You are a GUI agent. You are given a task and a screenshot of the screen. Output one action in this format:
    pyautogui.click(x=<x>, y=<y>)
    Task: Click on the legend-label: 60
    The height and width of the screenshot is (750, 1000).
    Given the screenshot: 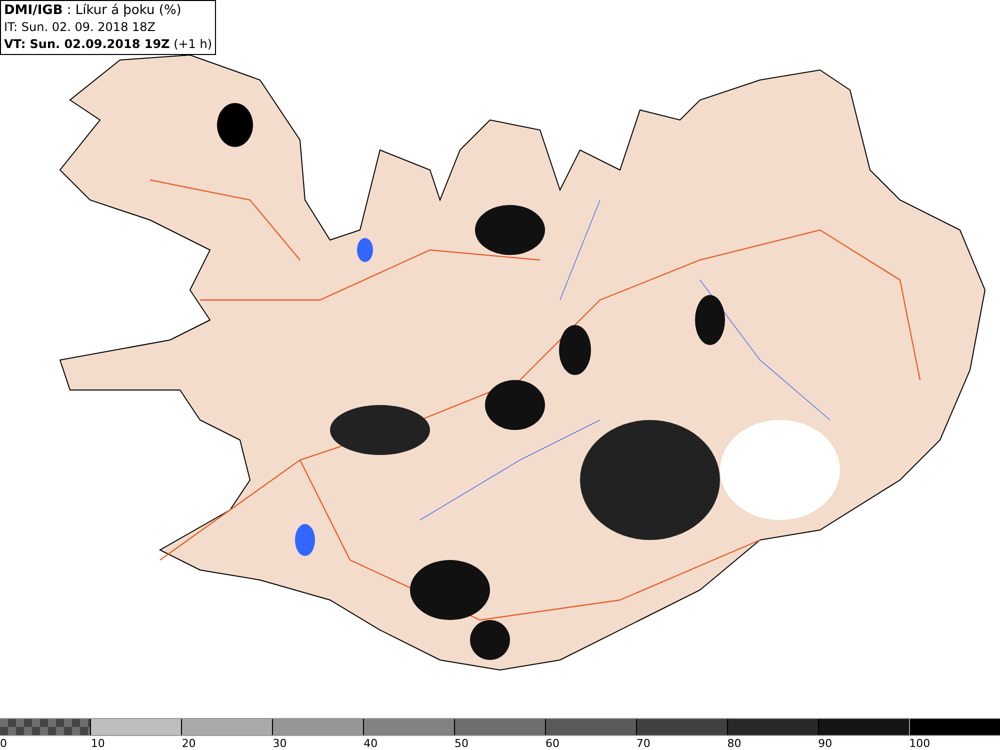 What is the action you would take?
    pyautogui.click(x=552, y=743)
    